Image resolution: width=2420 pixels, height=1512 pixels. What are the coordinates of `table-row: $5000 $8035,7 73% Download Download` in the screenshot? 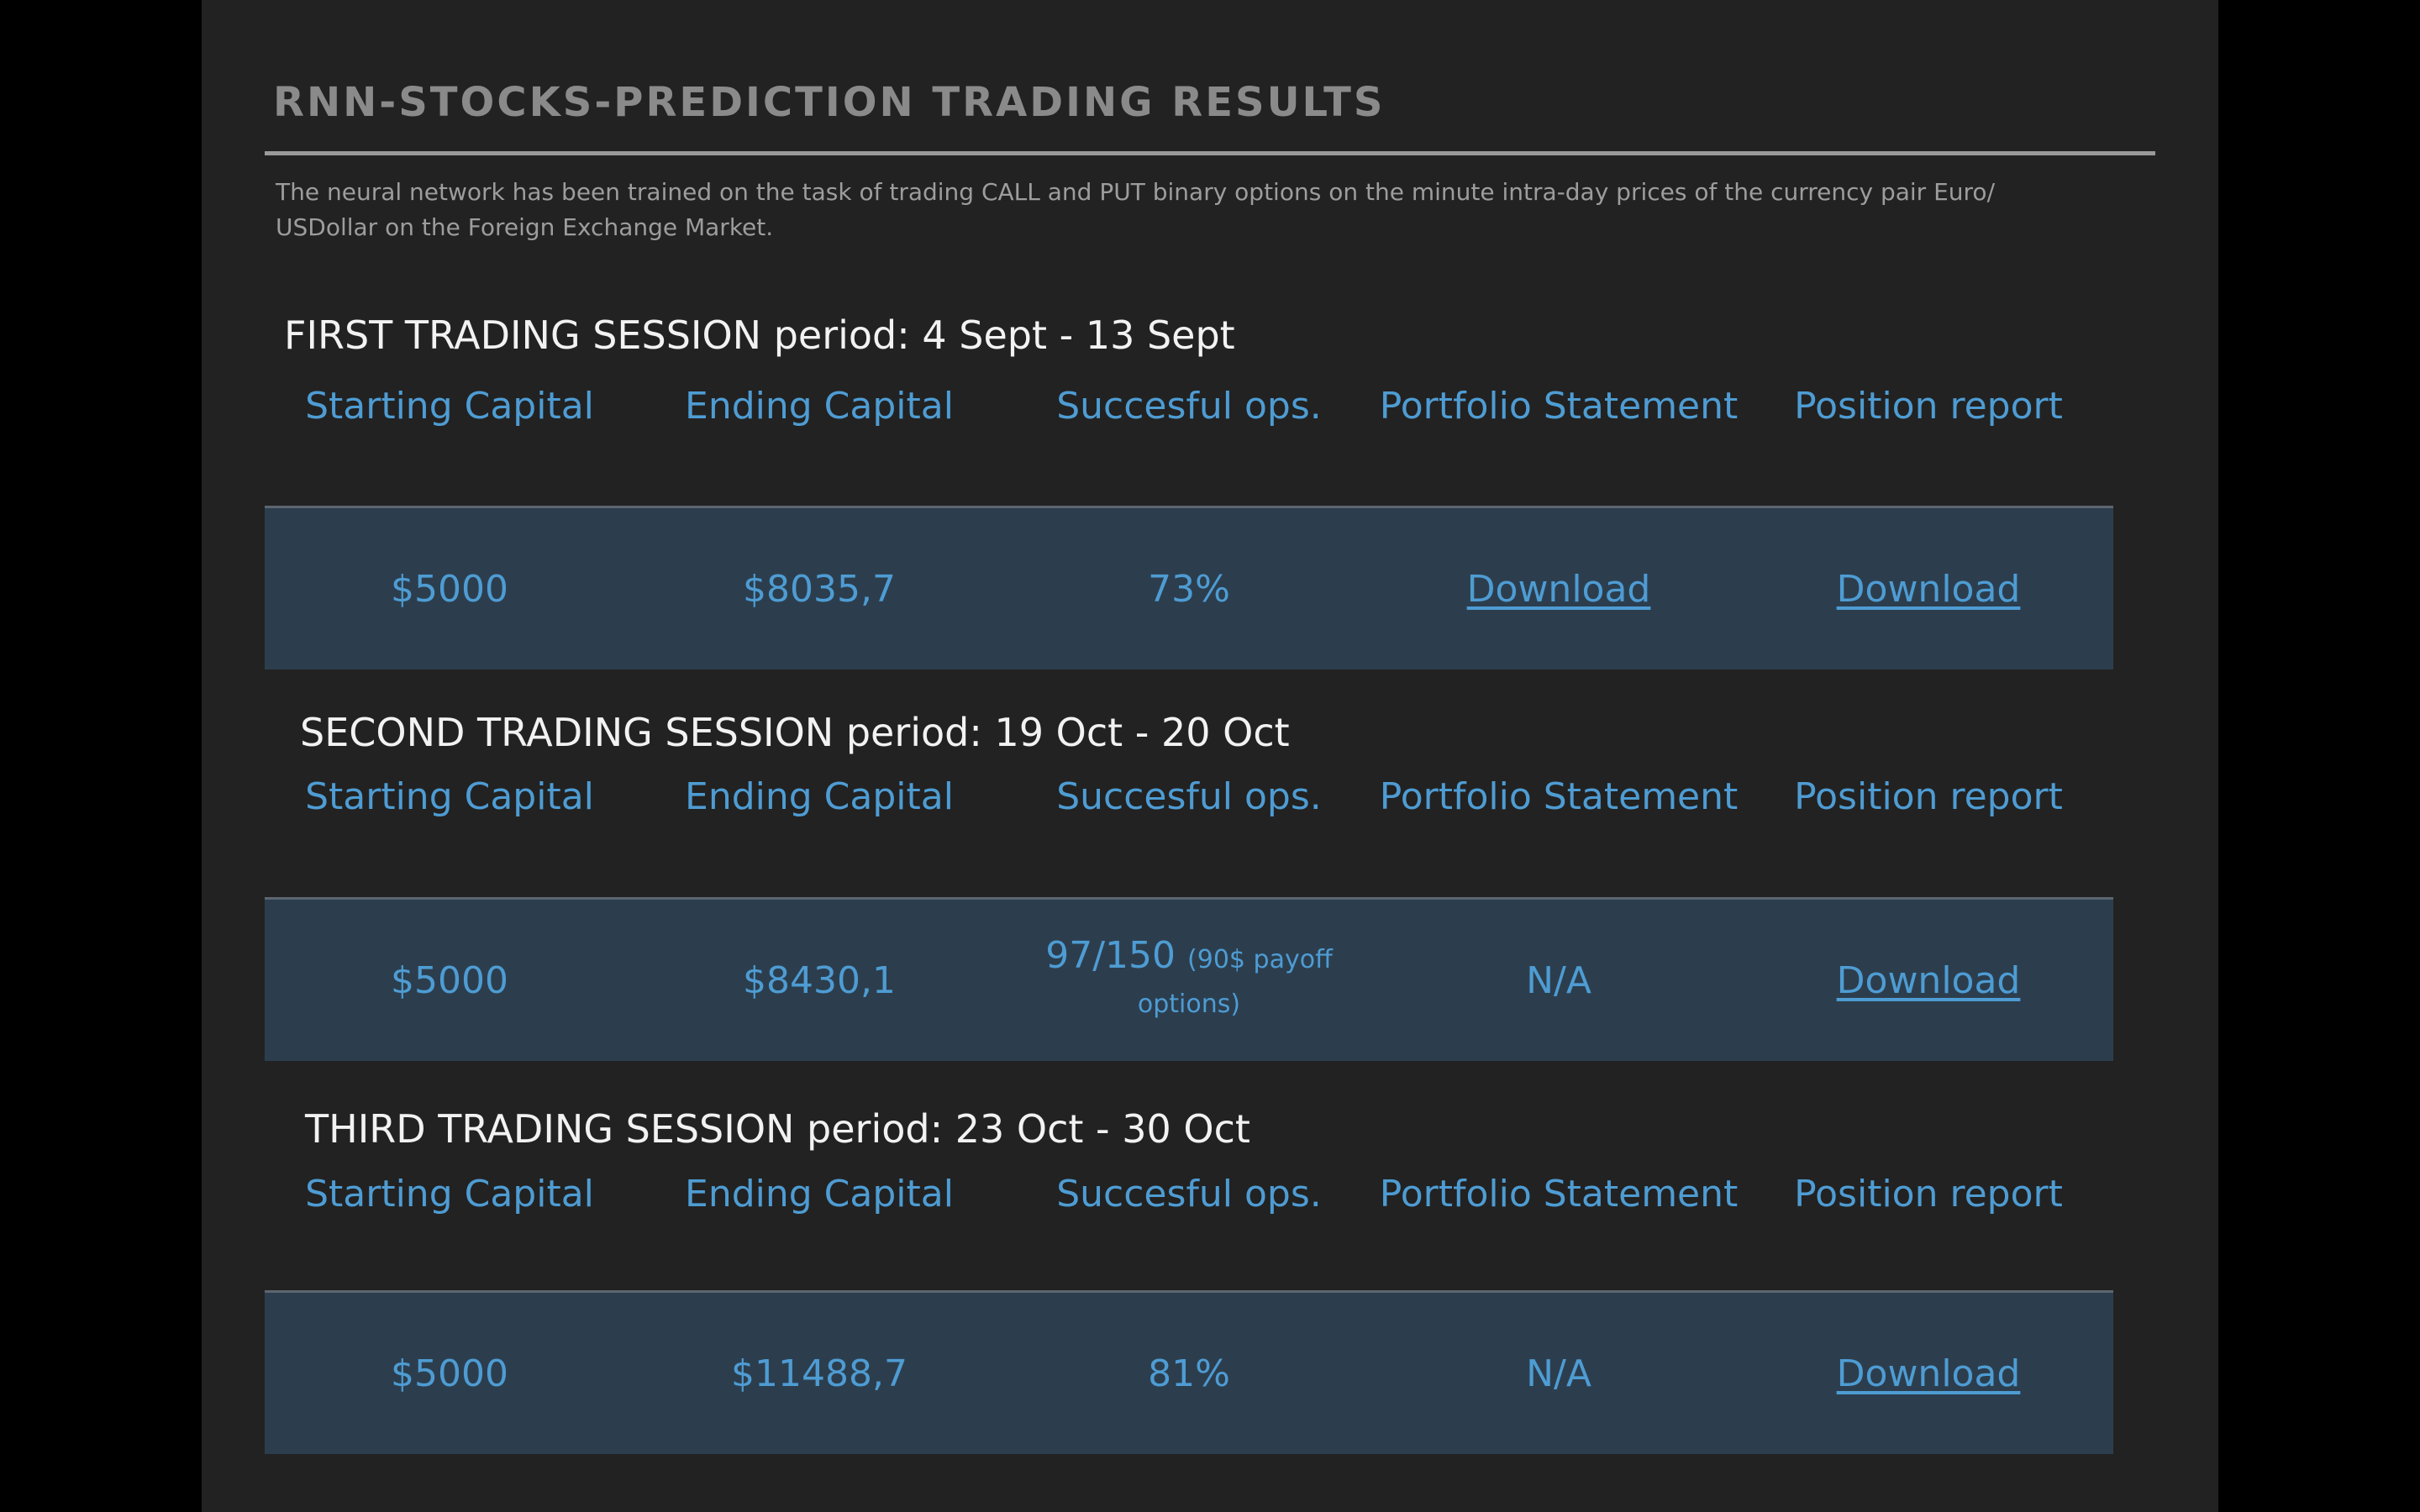 It's located at (1189, 588).